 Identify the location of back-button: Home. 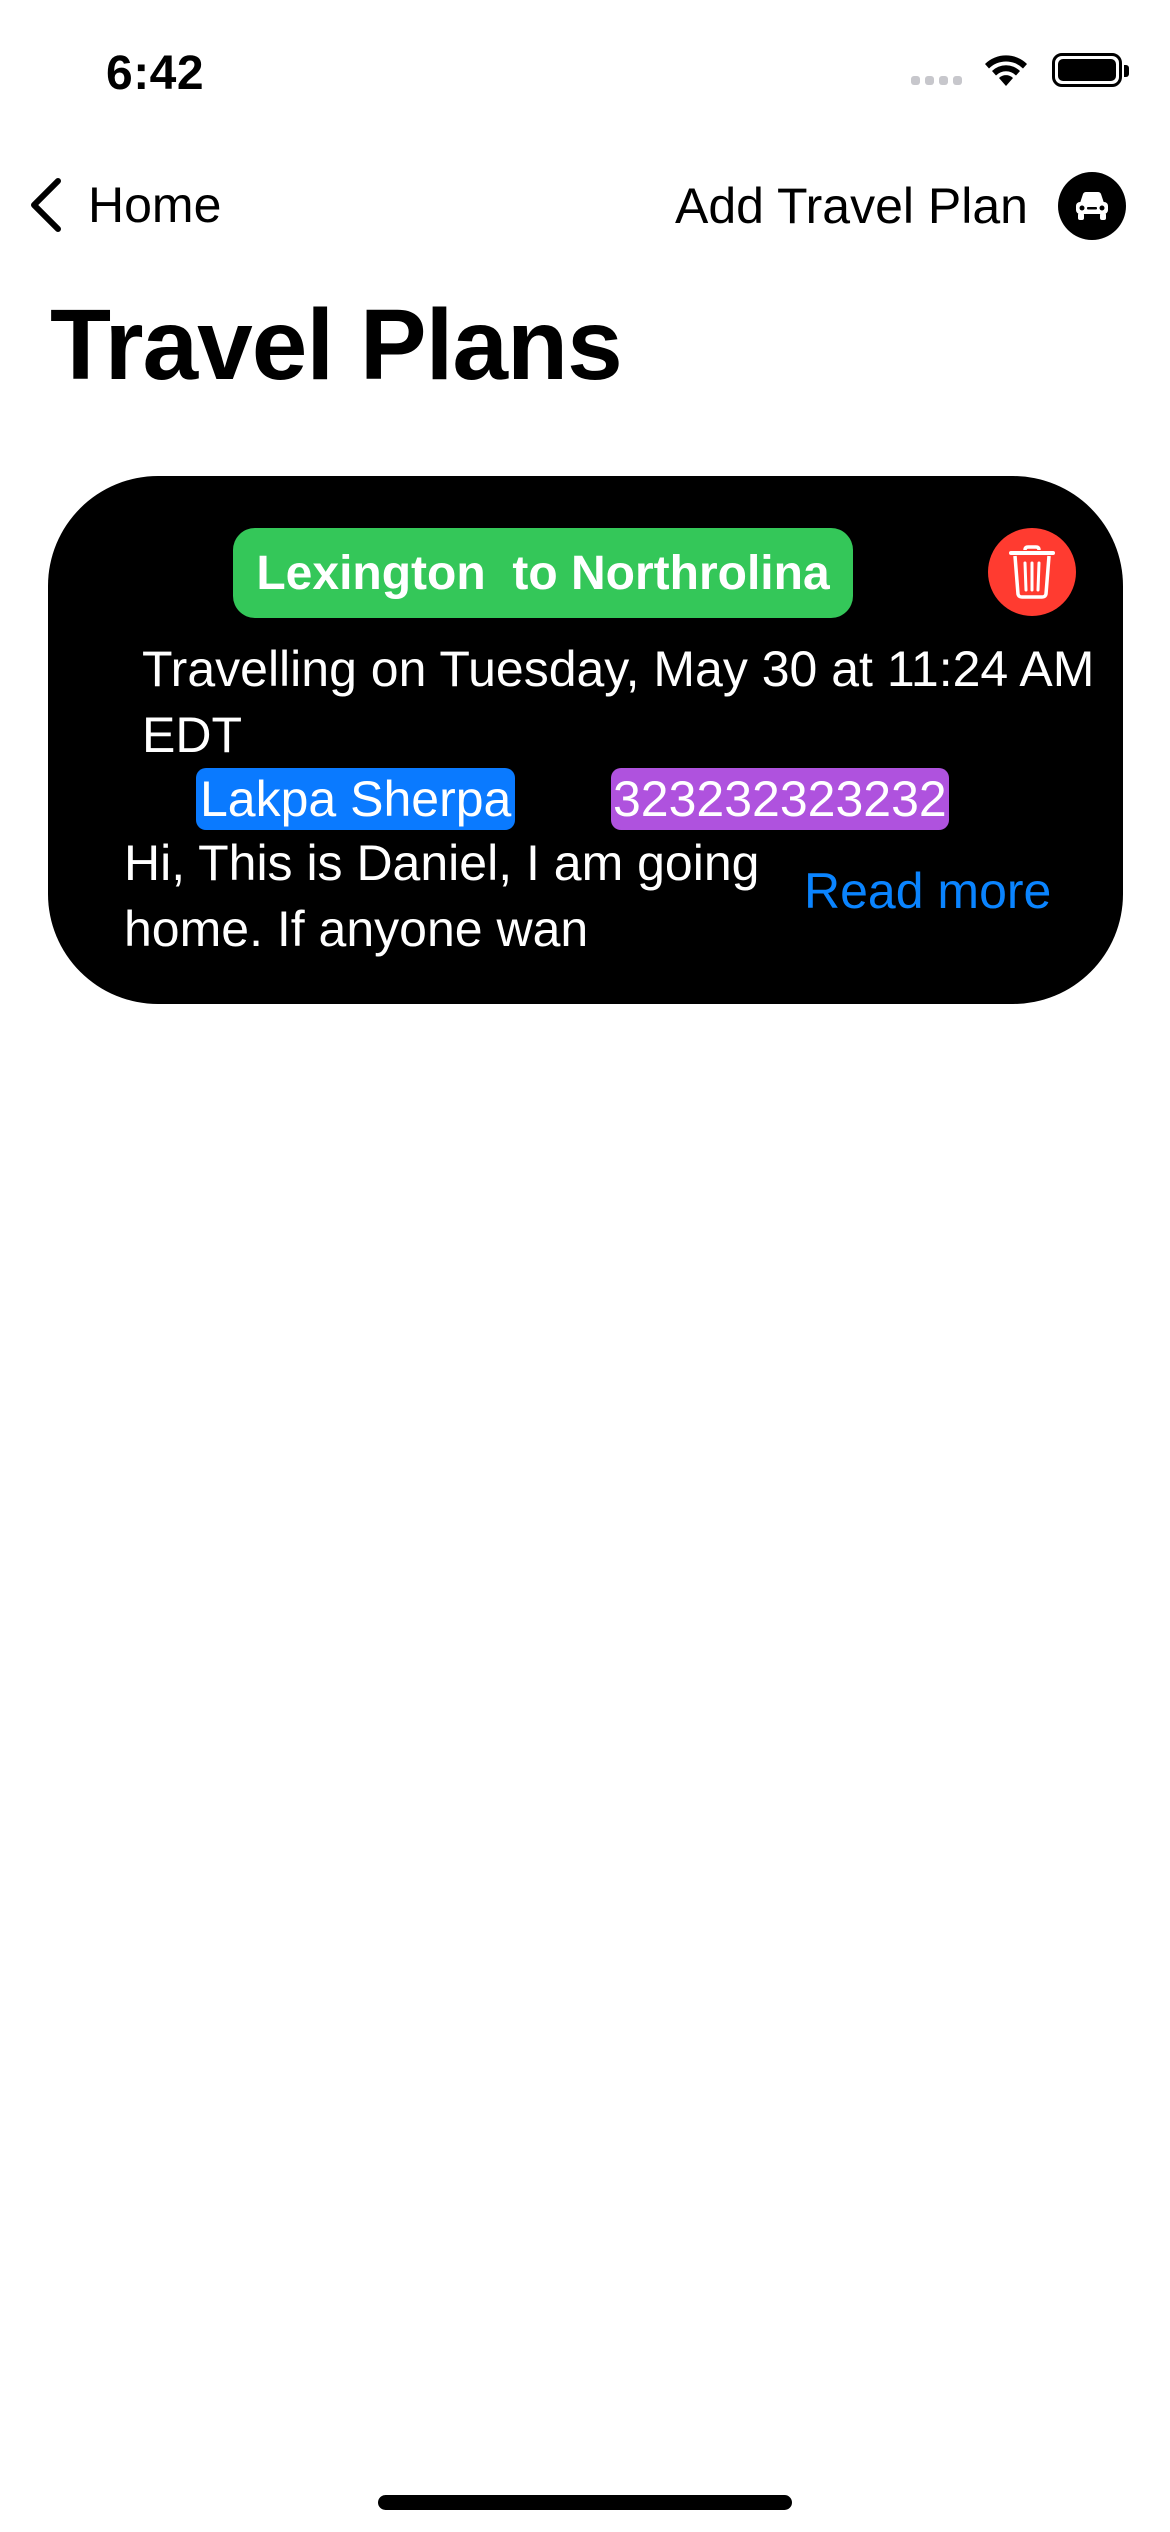
(122, 205).